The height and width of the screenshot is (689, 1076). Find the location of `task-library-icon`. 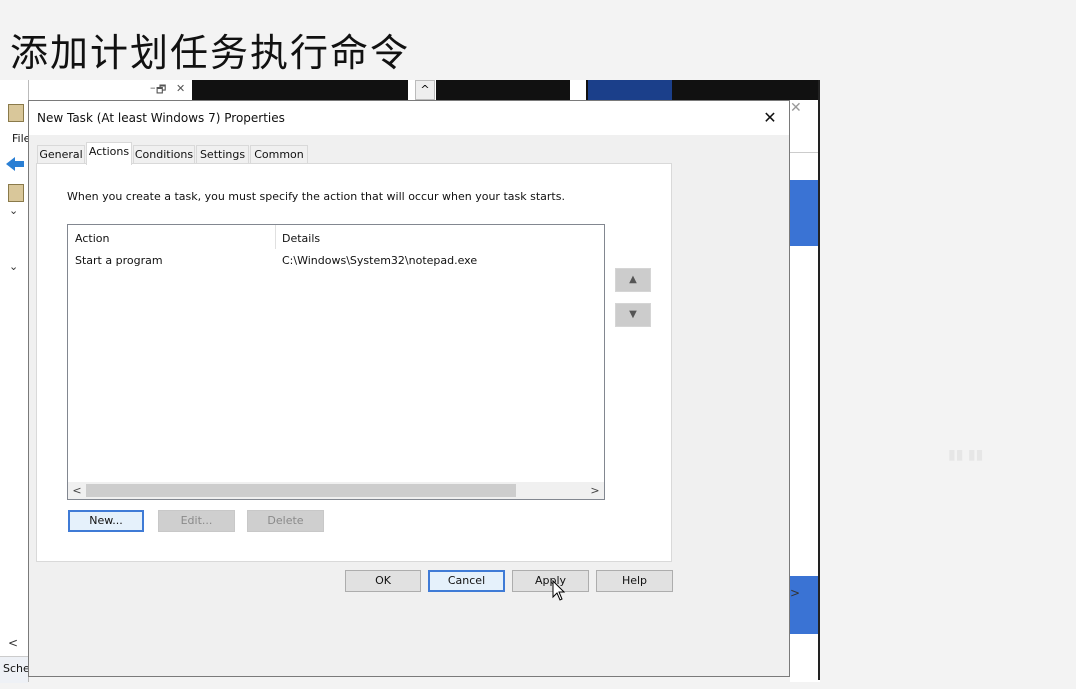

task-library-icon is located at coordinates (16, 193).